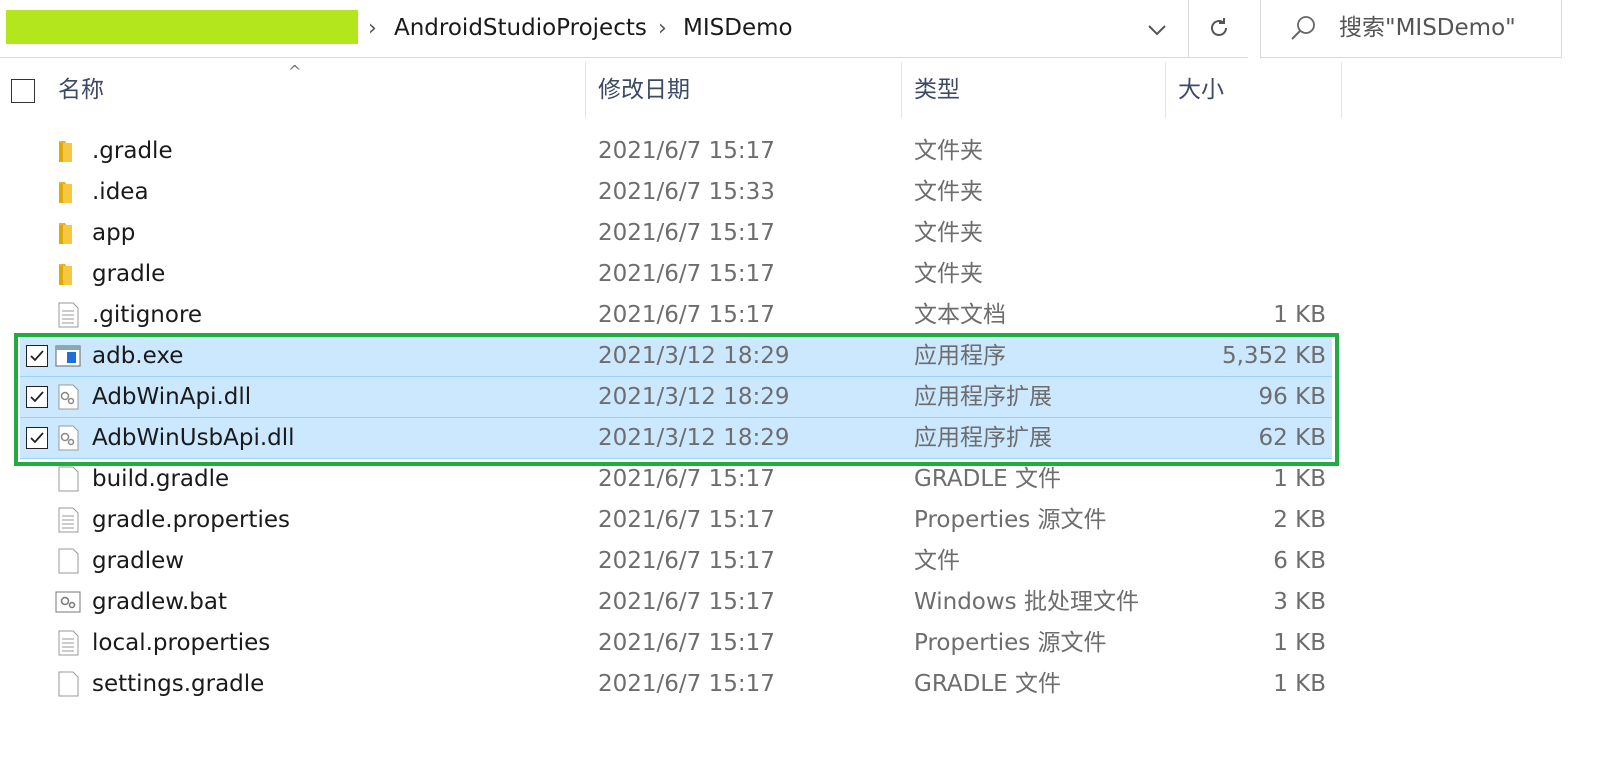 The image size is (1605, 770). What do you see at coordinates (193, 438) in the screenshot?
I see `file-name: AdbWinUsbApi.dll` at bounding box center [193, 438].